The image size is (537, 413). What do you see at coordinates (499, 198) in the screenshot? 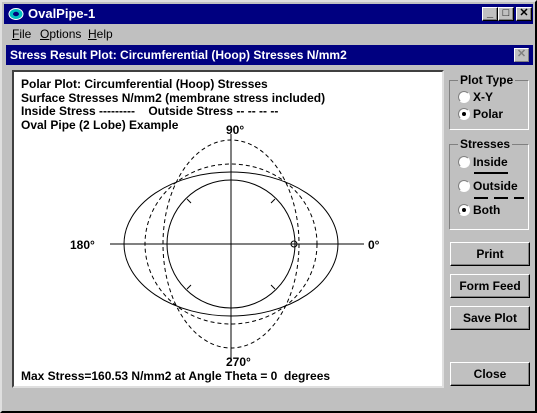
I see `outside-line-sample` at bounding box center [499, 198].